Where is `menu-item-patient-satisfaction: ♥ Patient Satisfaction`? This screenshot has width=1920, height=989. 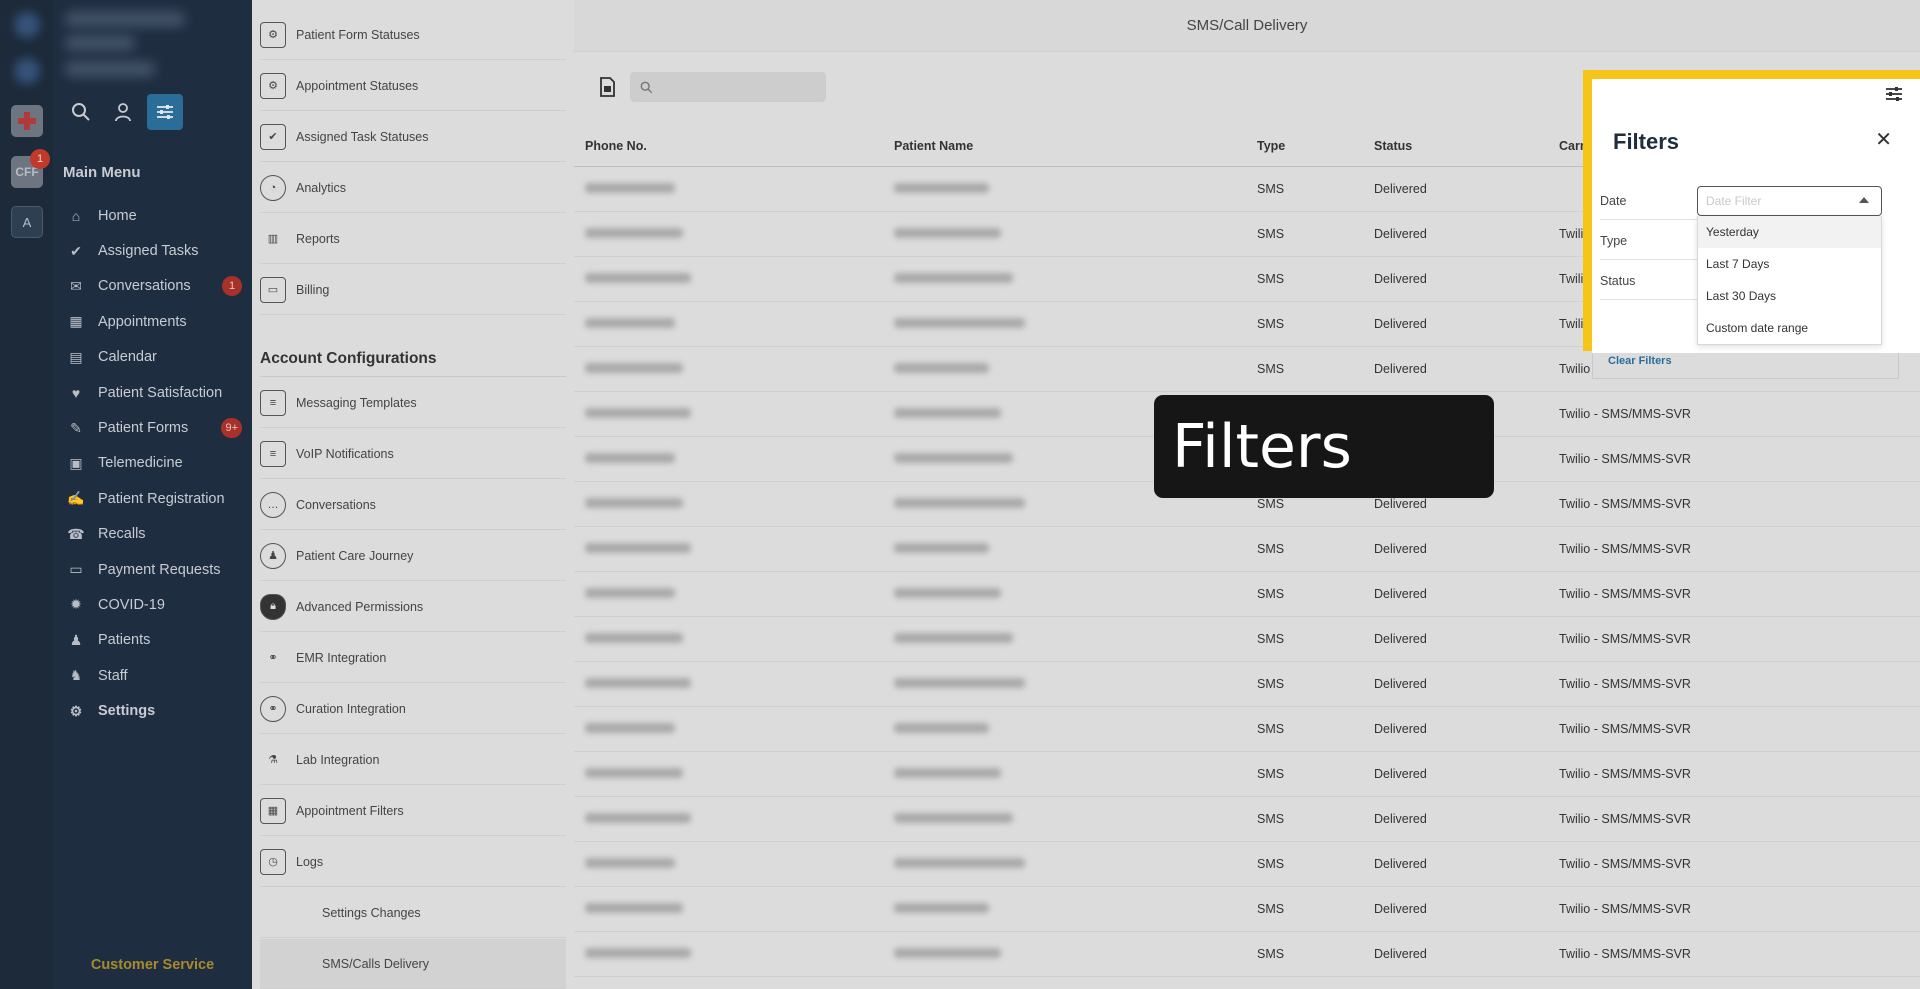 menu-item-patient-satisfaction: ♥ Patient Satisfaction is located at coordinates (152, 392).